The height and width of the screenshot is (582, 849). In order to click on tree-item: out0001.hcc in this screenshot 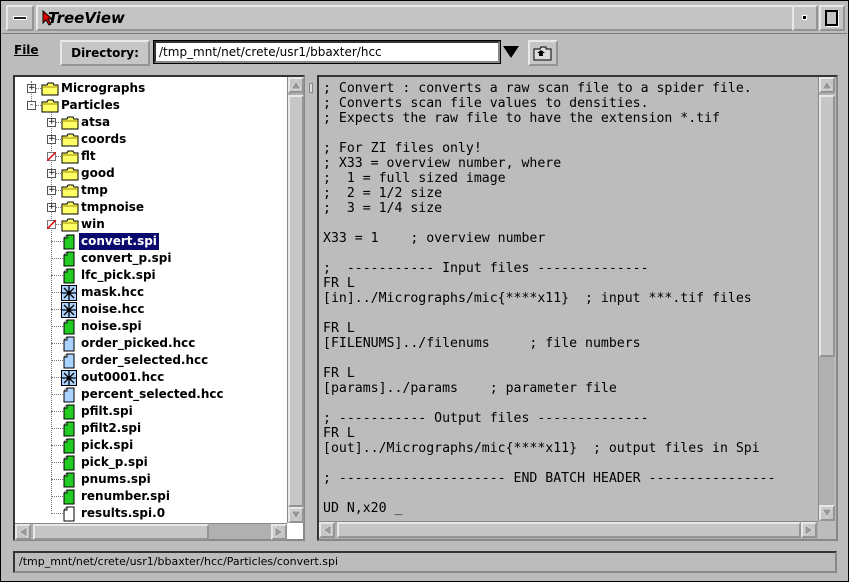, I will do `click(150, 377)`.